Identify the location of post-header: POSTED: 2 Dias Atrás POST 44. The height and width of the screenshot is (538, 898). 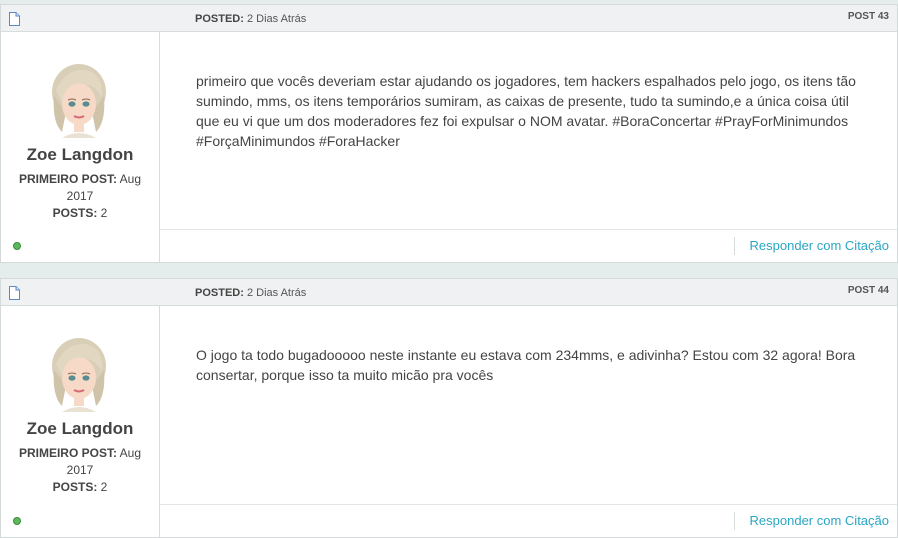
(449, 292).